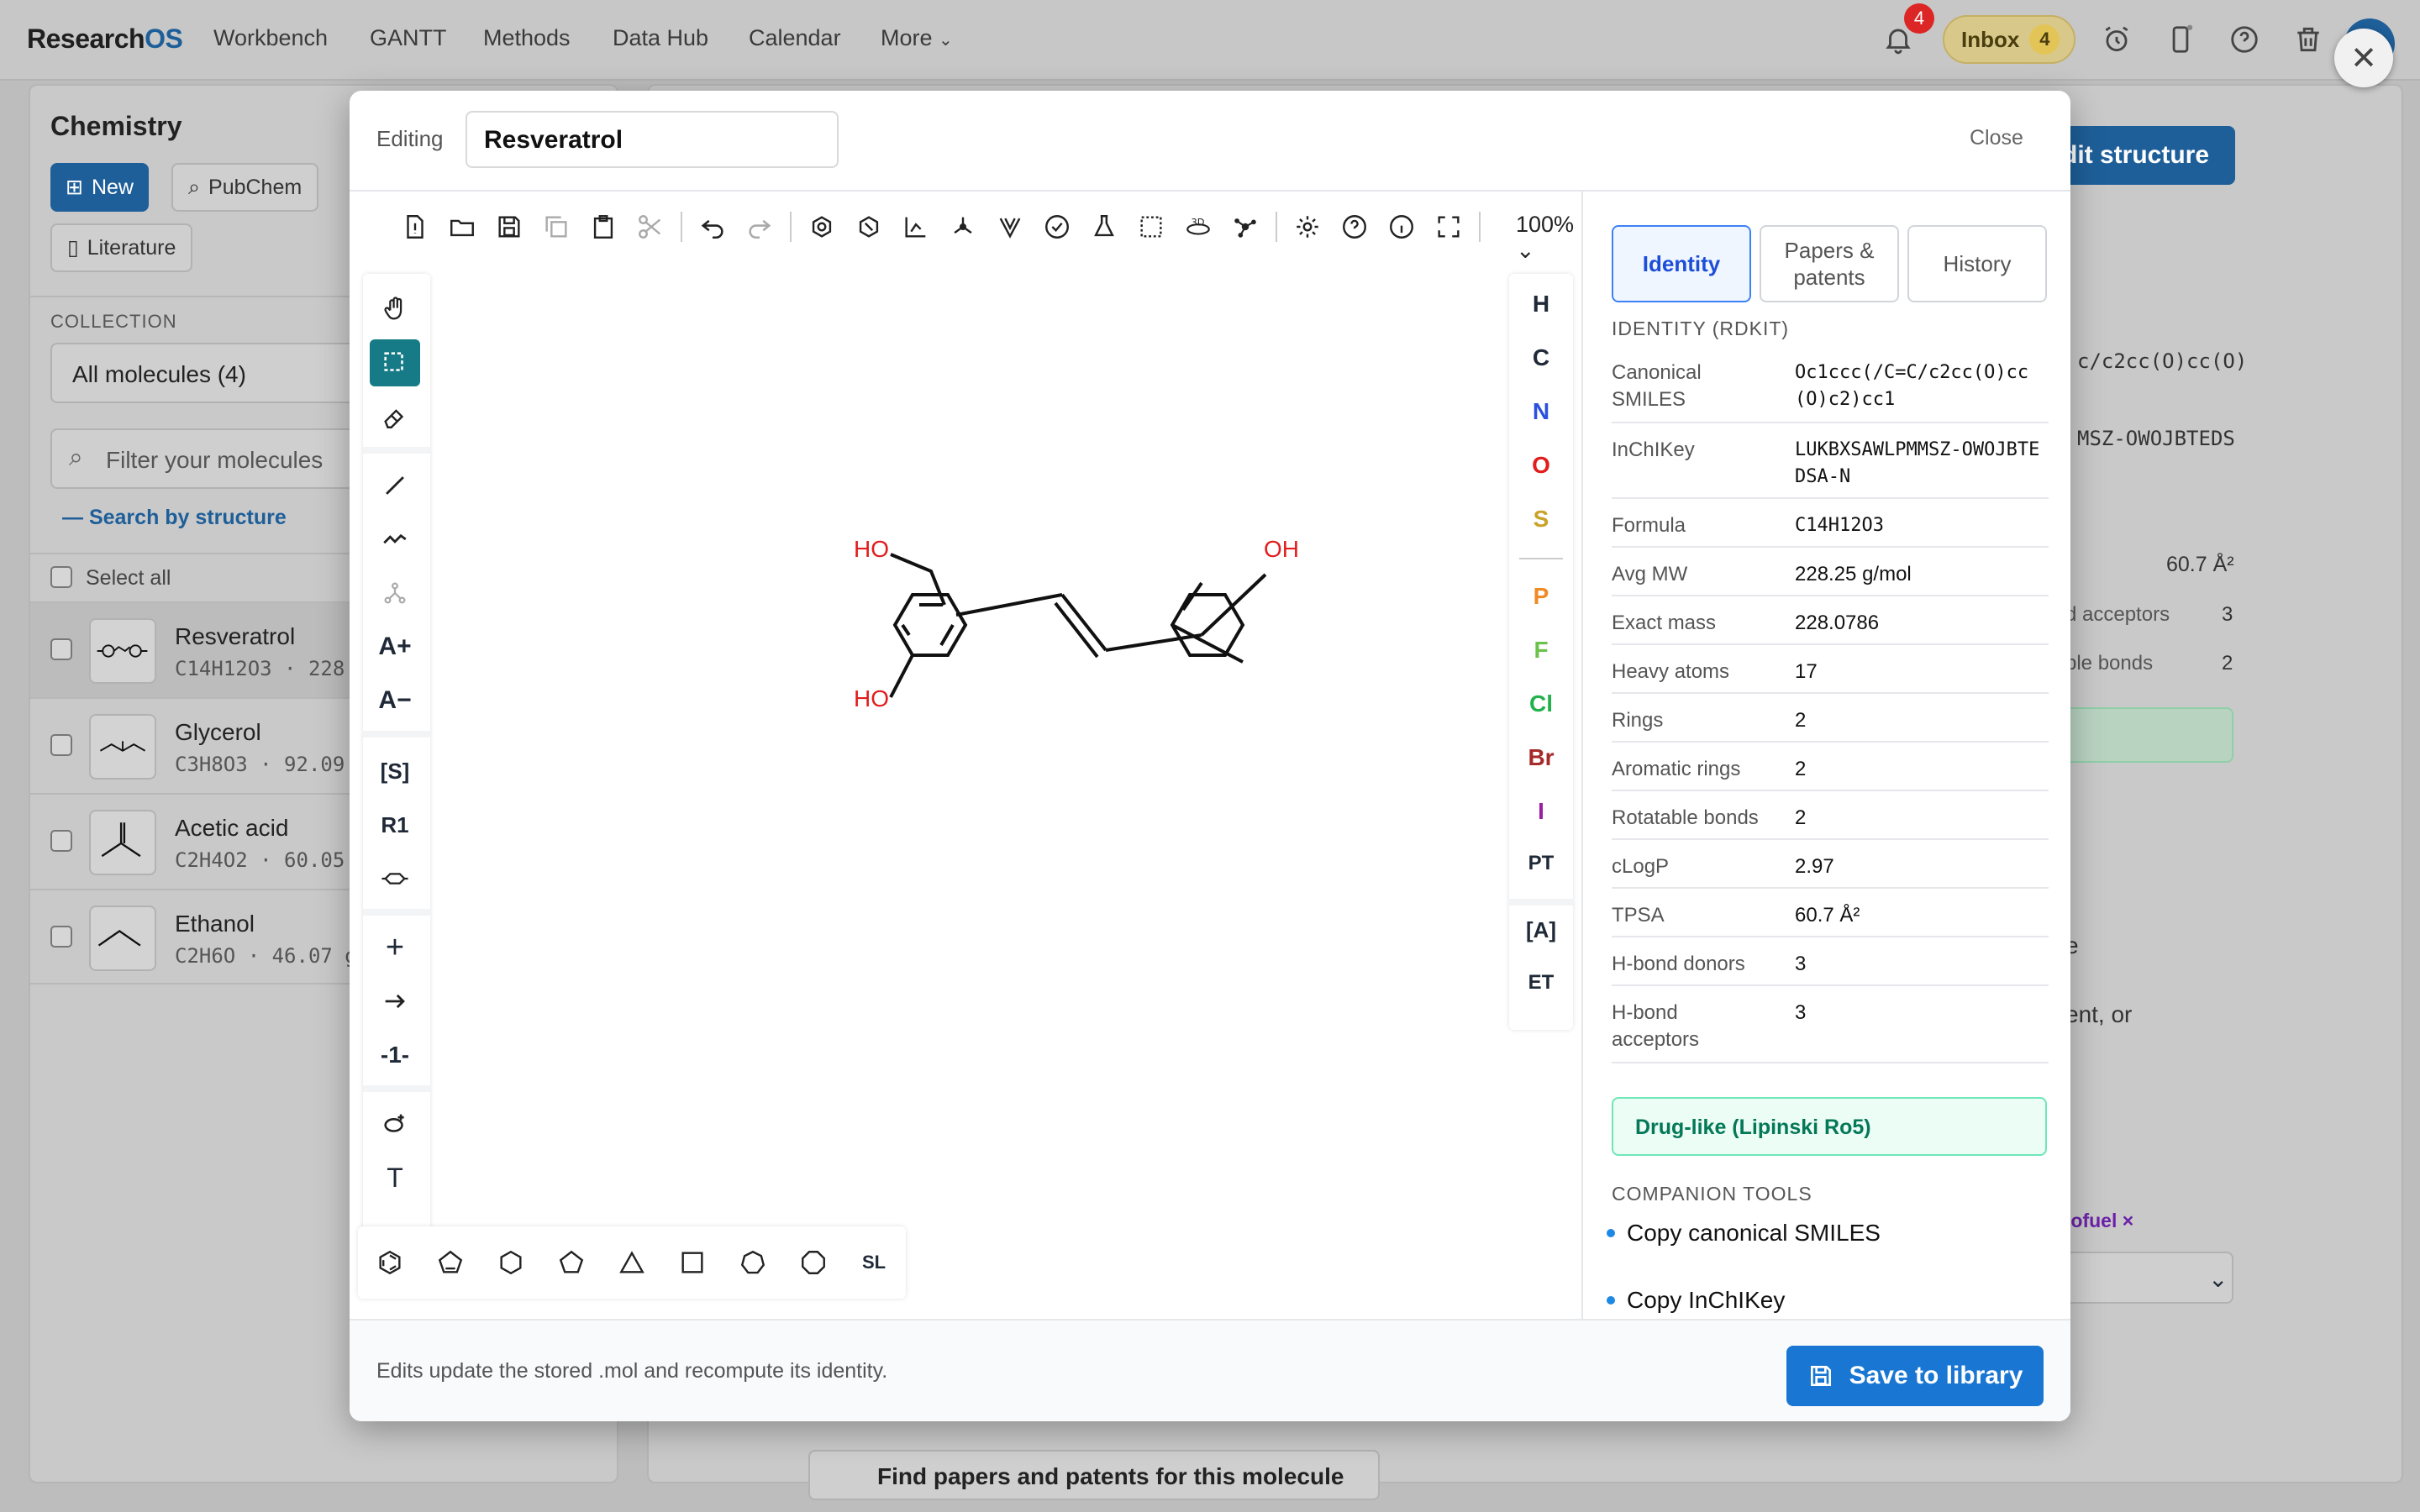  Describe the element at coordinates (395, 362) in the screenshot. I see `selection-icon` at that location.